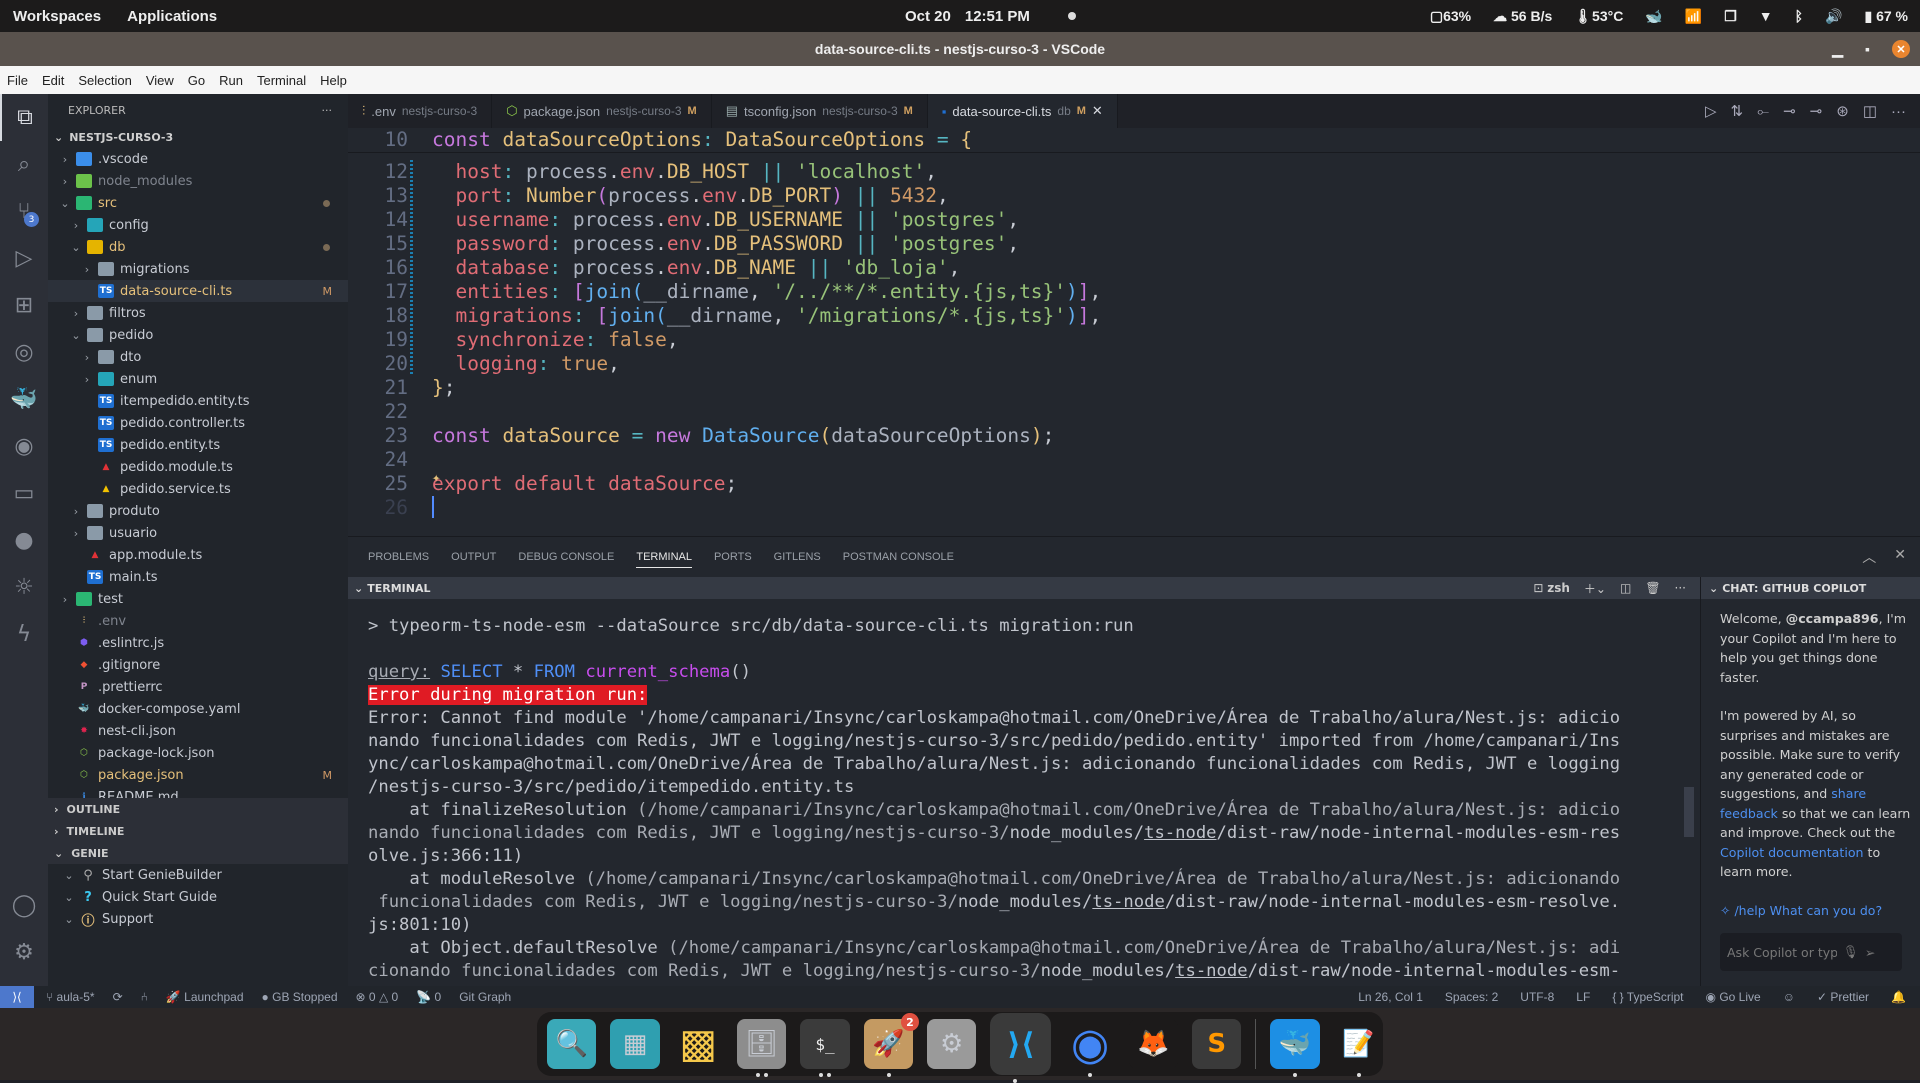 This screenshot has width=1920, height=1083. Describe the element at coordinates (1900, 557) in the screenshot. I see `close-panel-icon: ✕` at that location.